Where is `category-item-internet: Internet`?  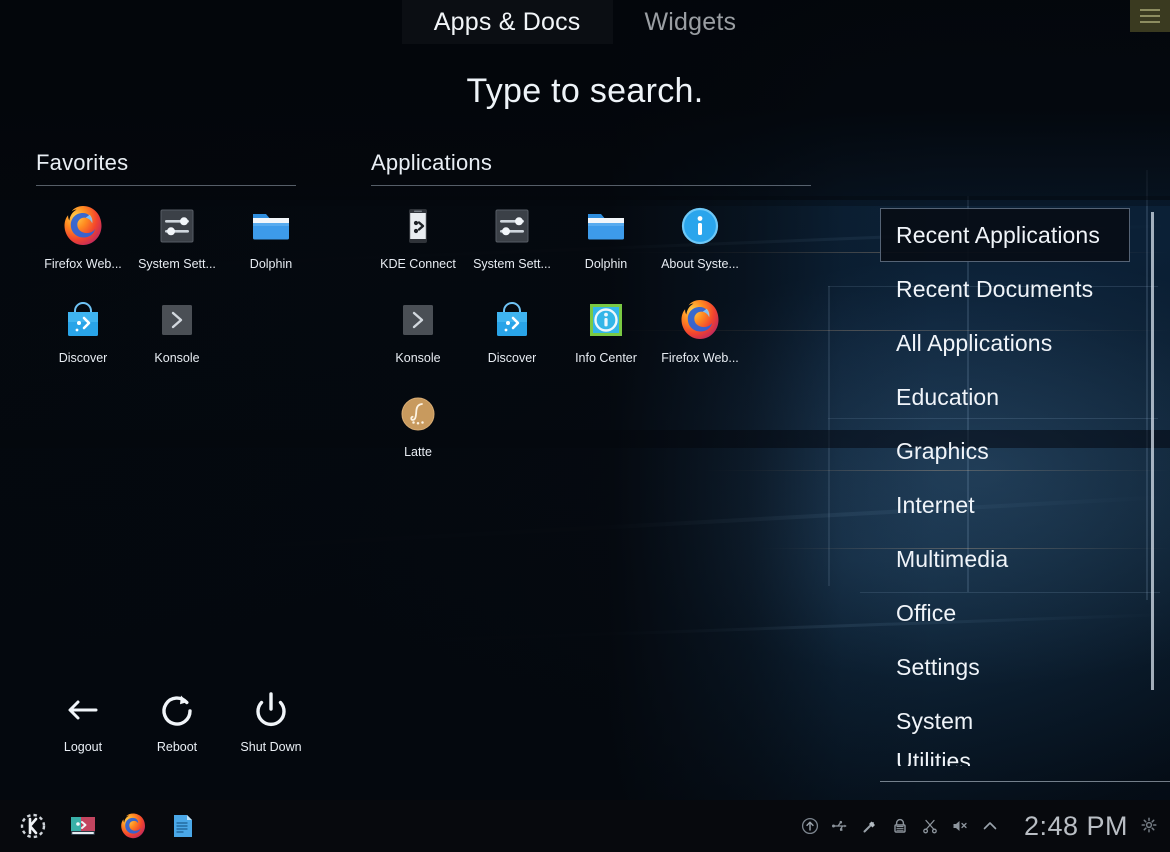 category-item-internet: Internet is located at coordinates (1005, 505).